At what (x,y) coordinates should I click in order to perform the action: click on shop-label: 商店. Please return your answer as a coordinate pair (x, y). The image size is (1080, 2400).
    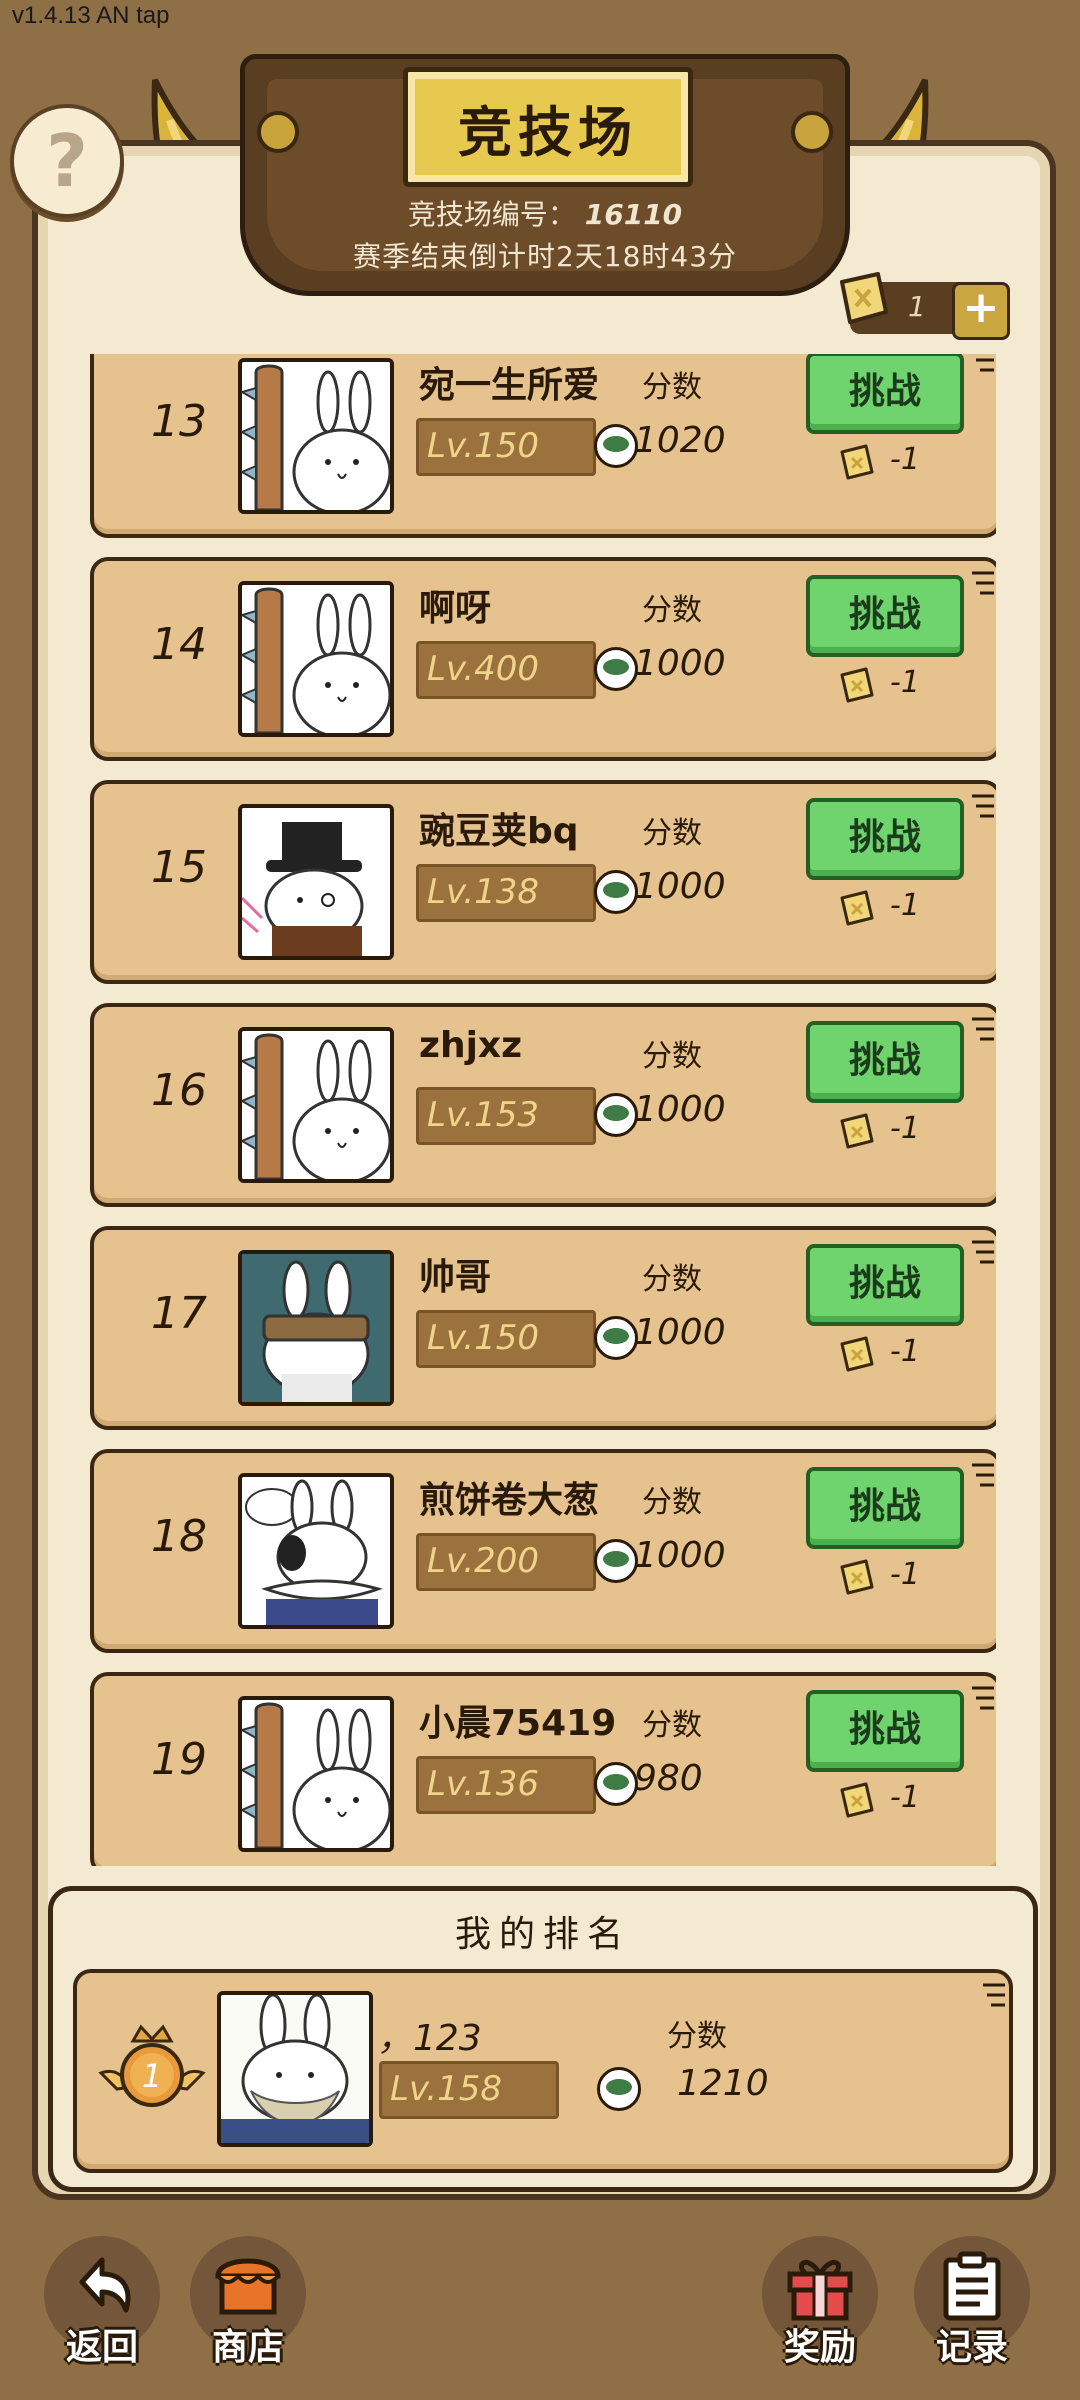
    Looking at the image, I should click on (247, 2347).